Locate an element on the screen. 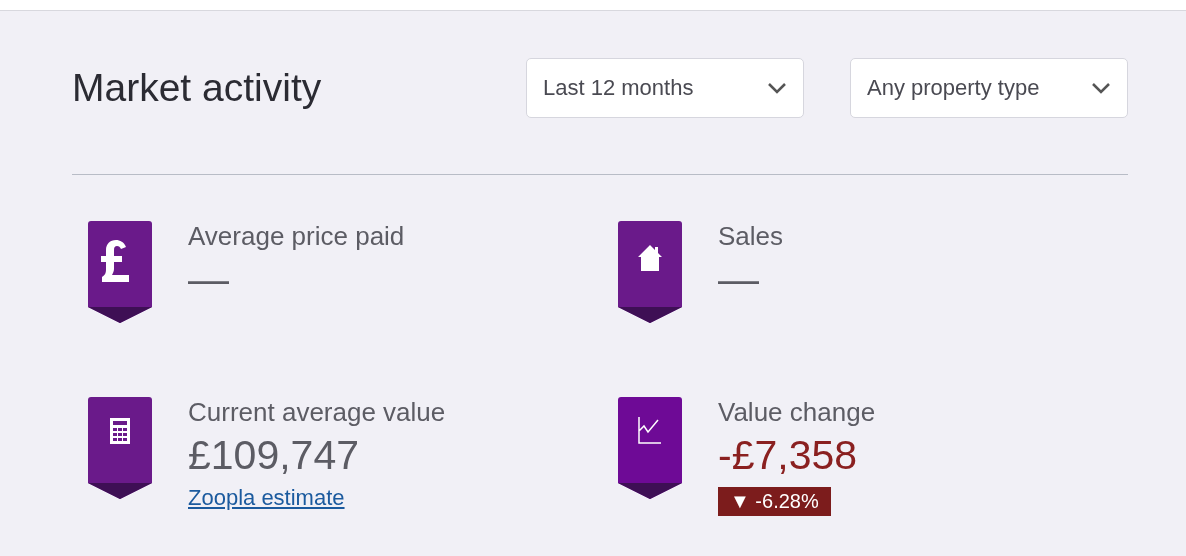 The image size is (1186, 556). filter-dropdown: Last 12 months is located at coordinates (665, 88).